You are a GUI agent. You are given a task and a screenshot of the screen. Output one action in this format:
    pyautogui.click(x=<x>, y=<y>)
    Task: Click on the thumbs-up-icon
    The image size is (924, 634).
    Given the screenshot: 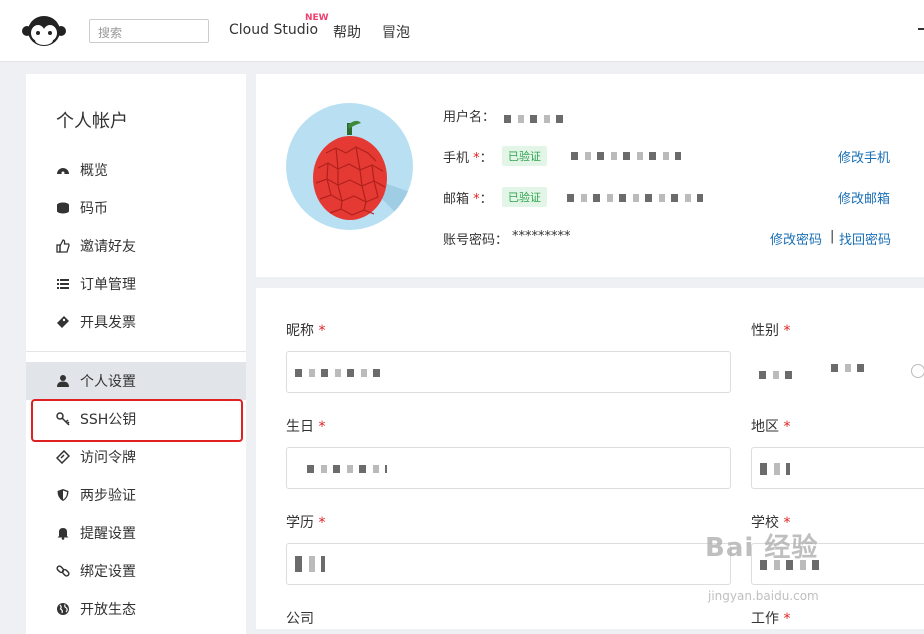 What is the action you would take?
    pyautogui.click(x=63, y=246)
    